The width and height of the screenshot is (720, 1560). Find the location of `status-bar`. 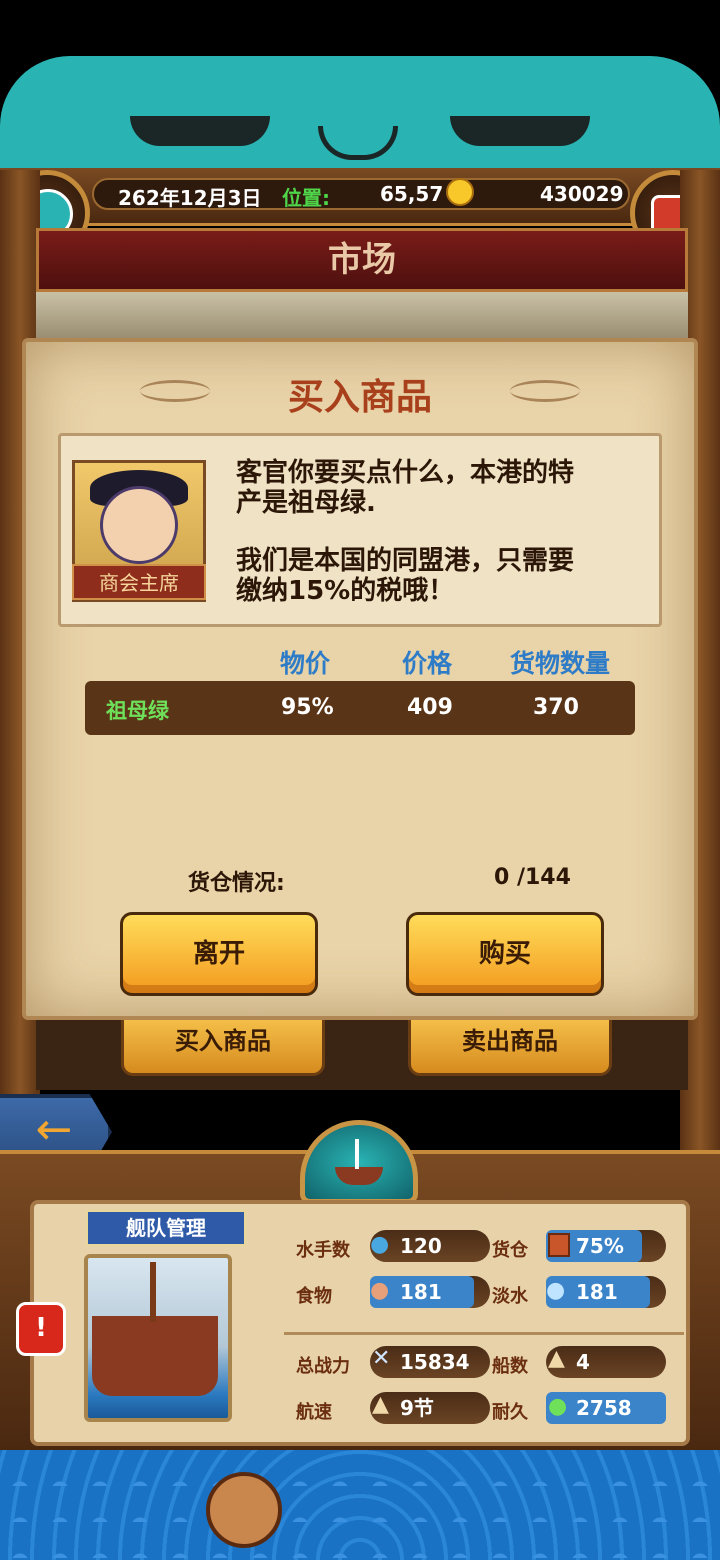

status-bar is located at coordinates (360, 28).